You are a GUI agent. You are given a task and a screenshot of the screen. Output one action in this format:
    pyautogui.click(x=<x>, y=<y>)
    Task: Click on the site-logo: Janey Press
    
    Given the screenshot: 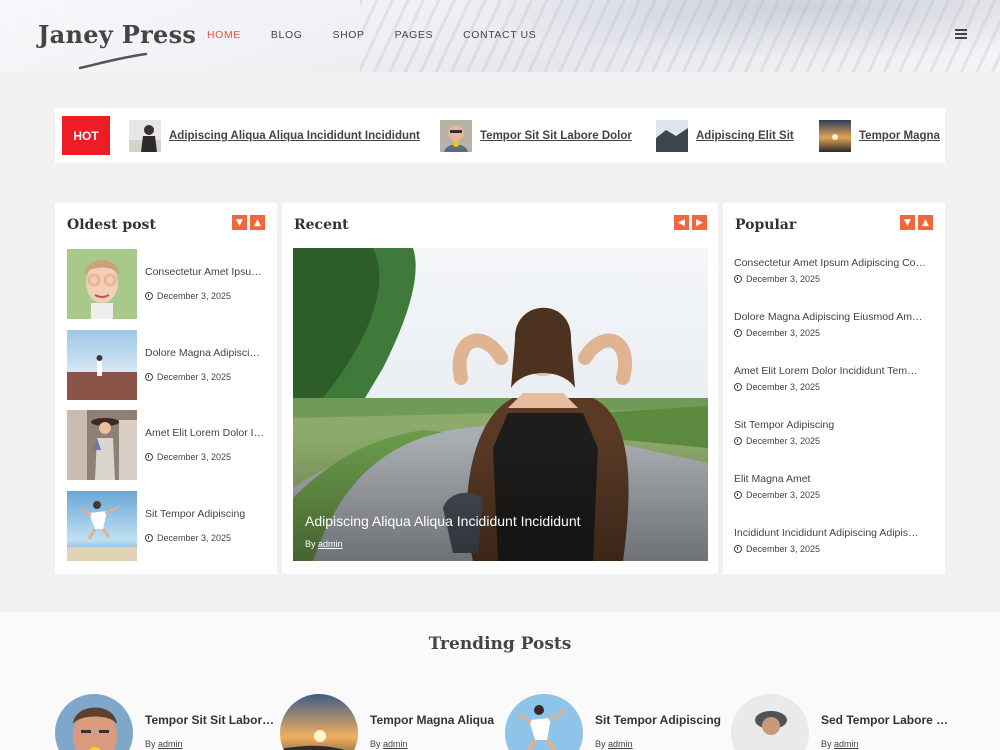 What is the action you would take?
    pyautogui.click(x=117, y=34)
    